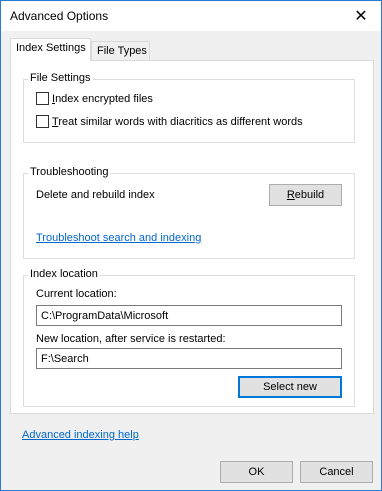 The width and height of the screenshot is (382, 491). I want to click on troubleshoot-link: Troubleshoot search and indexing, so click(118, 238).